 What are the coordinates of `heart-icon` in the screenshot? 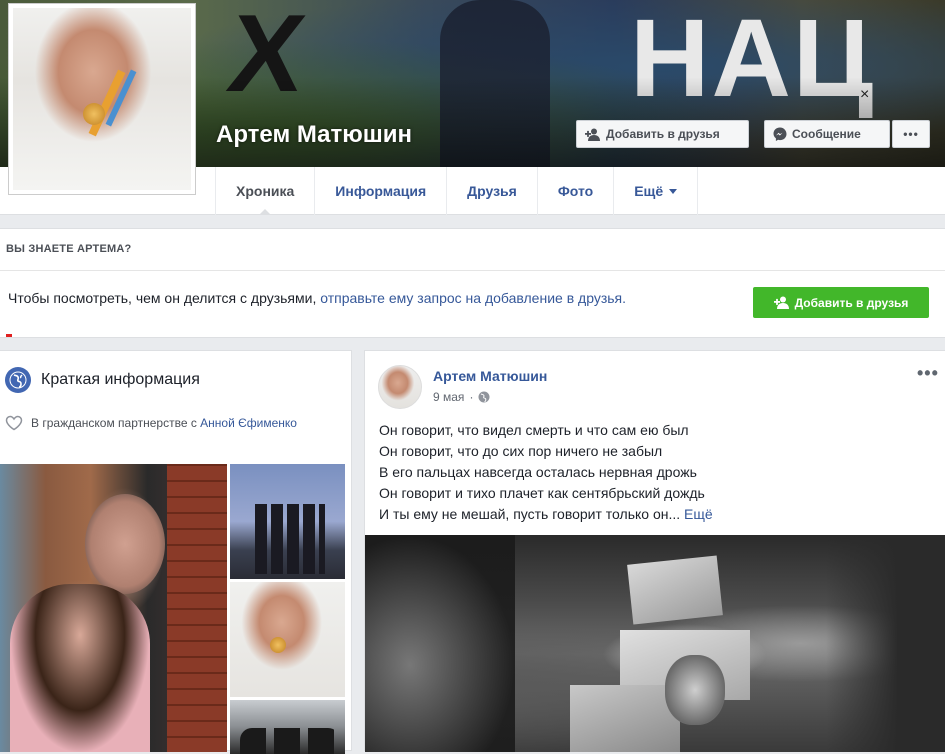 It's located at (14, 423).